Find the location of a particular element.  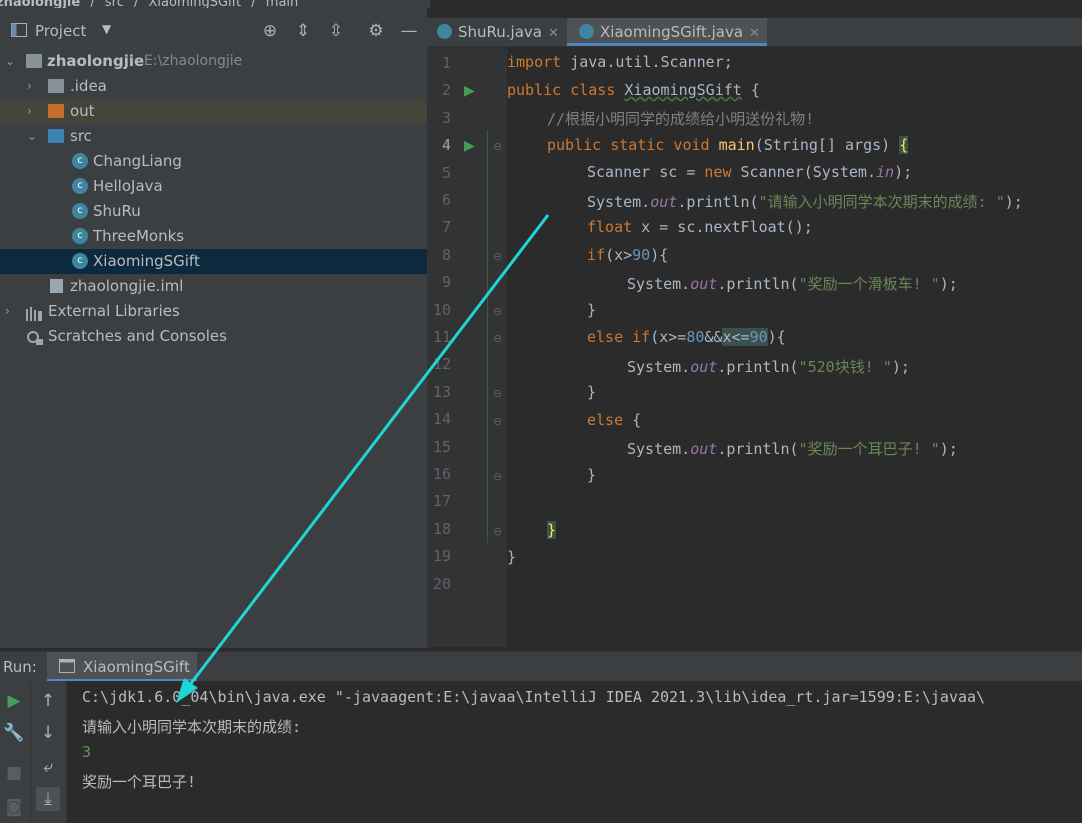

line-number: 17 is located at coordinates (441, 501).